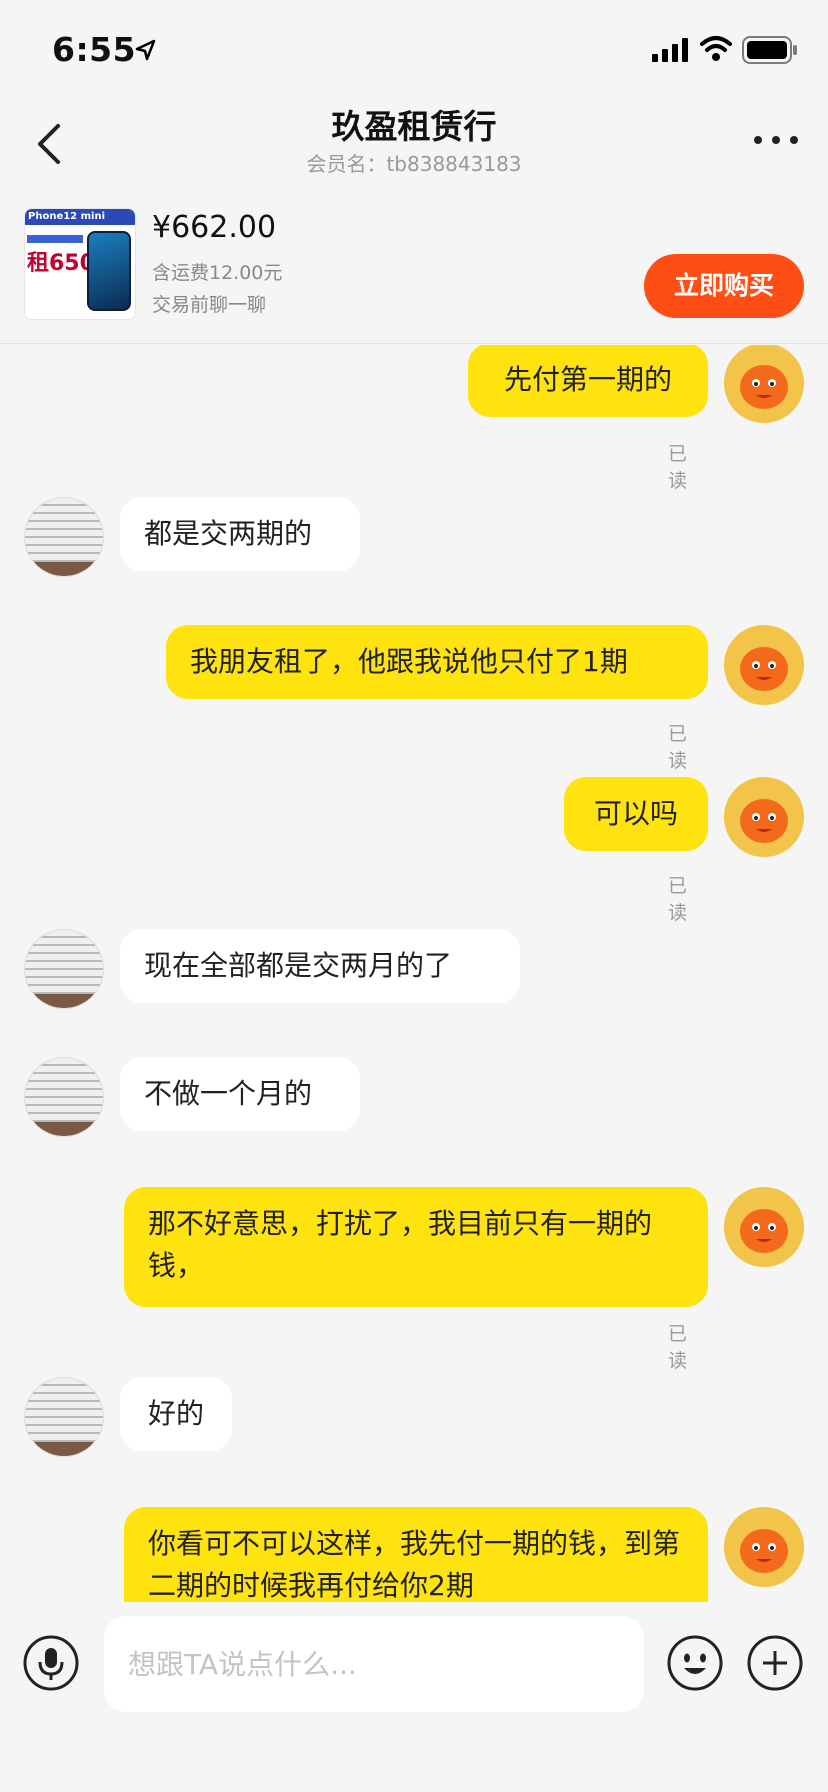 The width and height of the screenshot is (828, 1792). What do you see at coordinates (416, 1247) in the screenshot?
I see `message-bubble: 那不好意思，打扰了，我目前只有一期的钱，` at bounding box center [416, 1247].